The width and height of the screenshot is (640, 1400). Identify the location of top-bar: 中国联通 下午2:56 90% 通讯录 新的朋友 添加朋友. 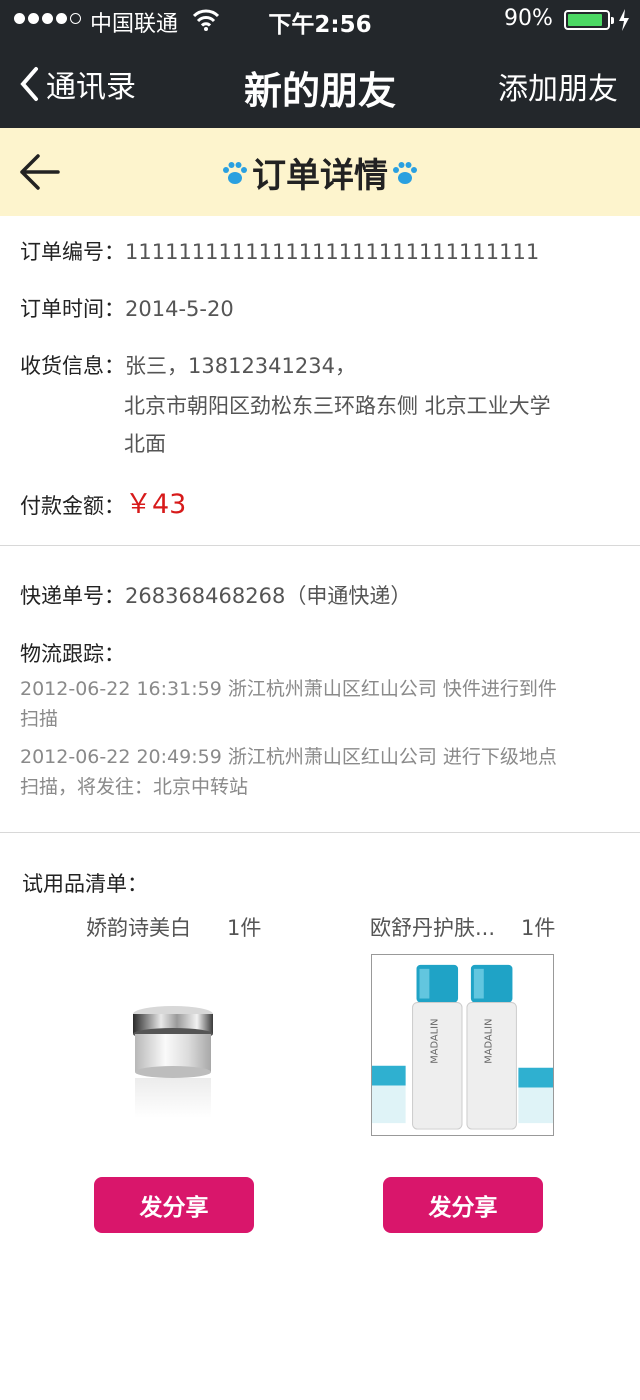
(320, 64).